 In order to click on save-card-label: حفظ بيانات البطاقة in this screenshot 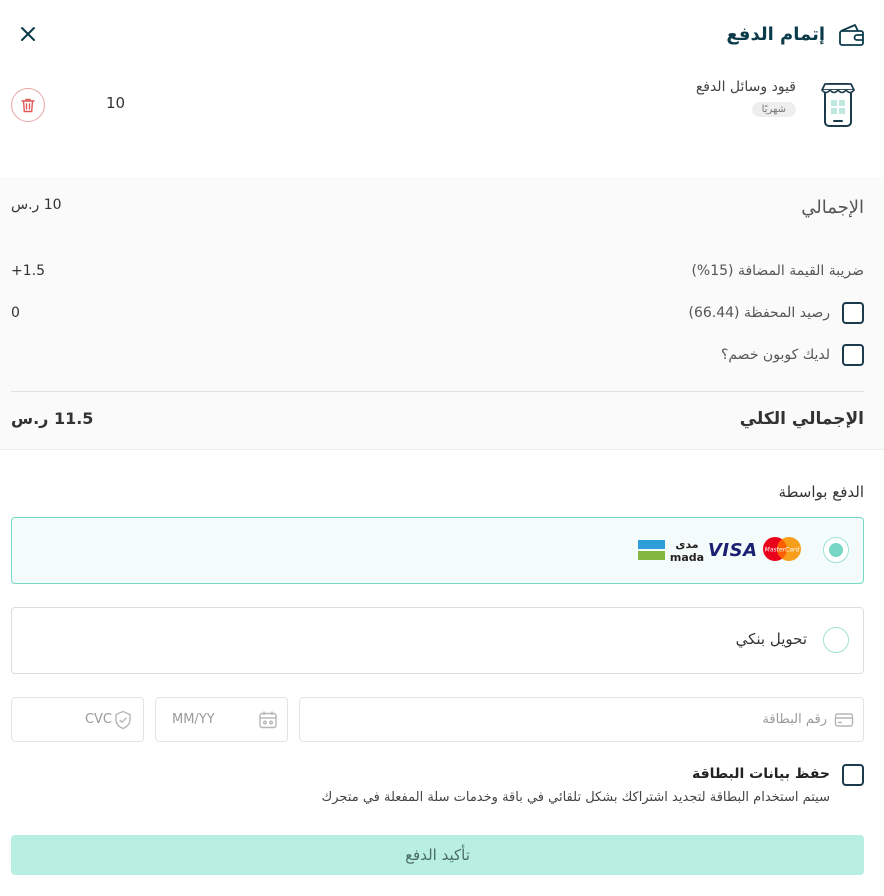, I will do `click(760, 774)`.